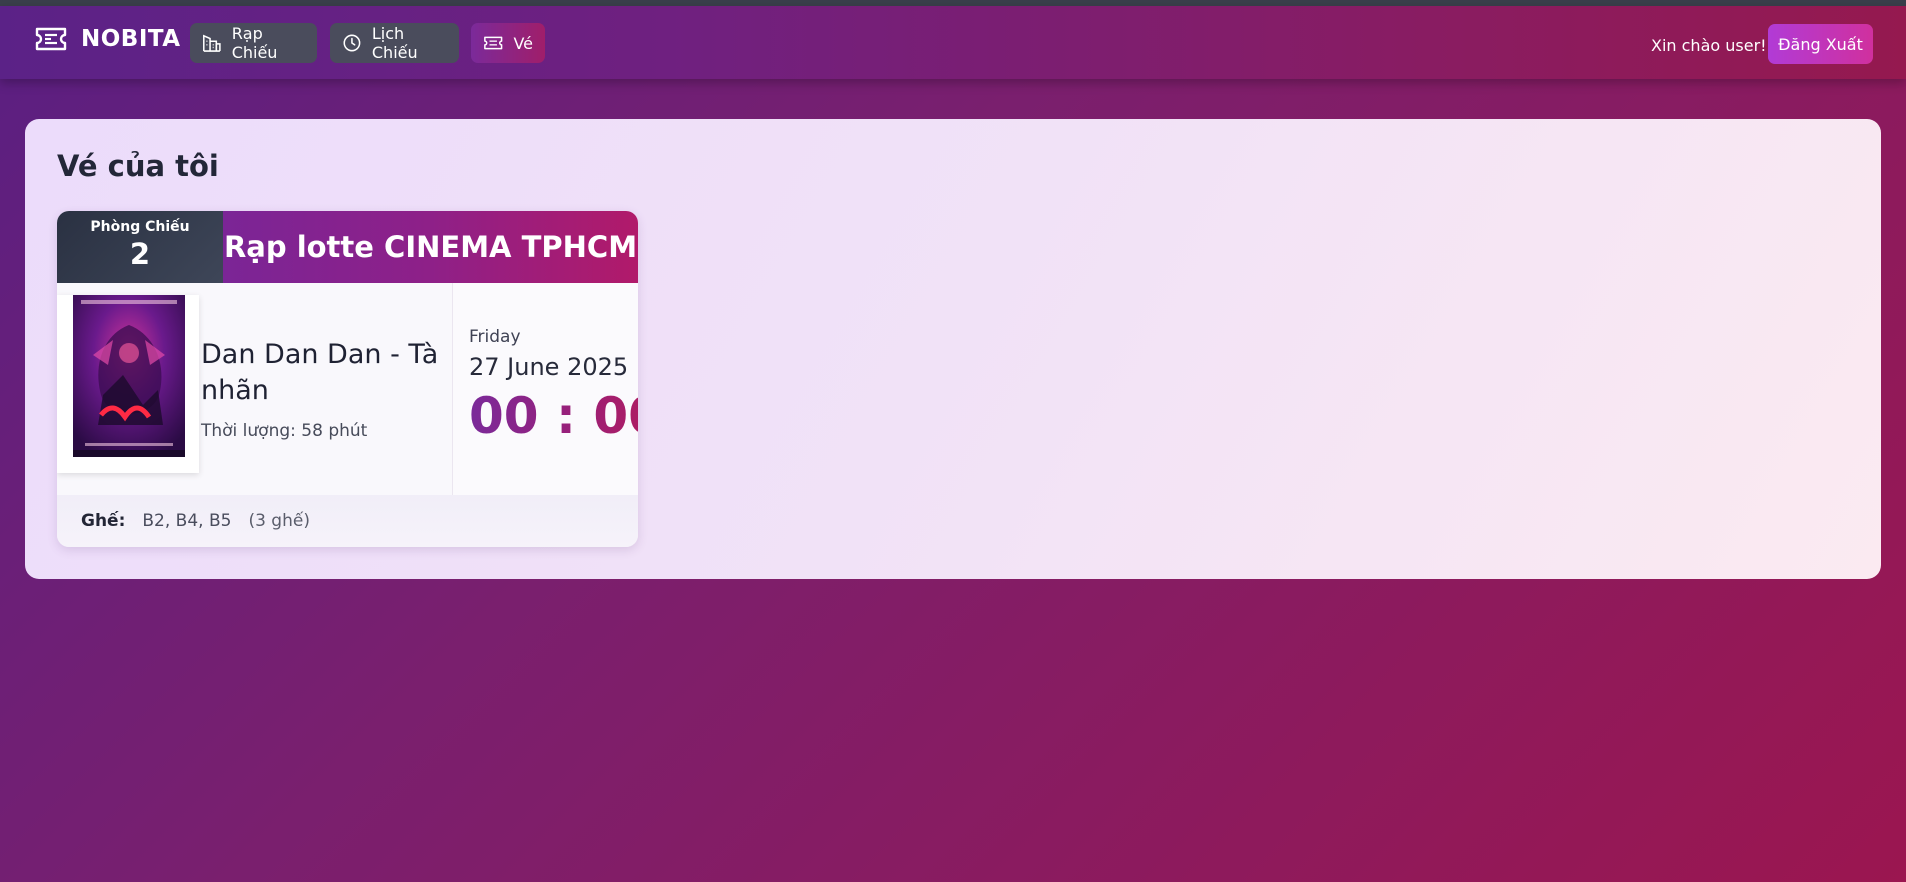  I want to click on seat-count: (3 ghế), so click(279, 521).